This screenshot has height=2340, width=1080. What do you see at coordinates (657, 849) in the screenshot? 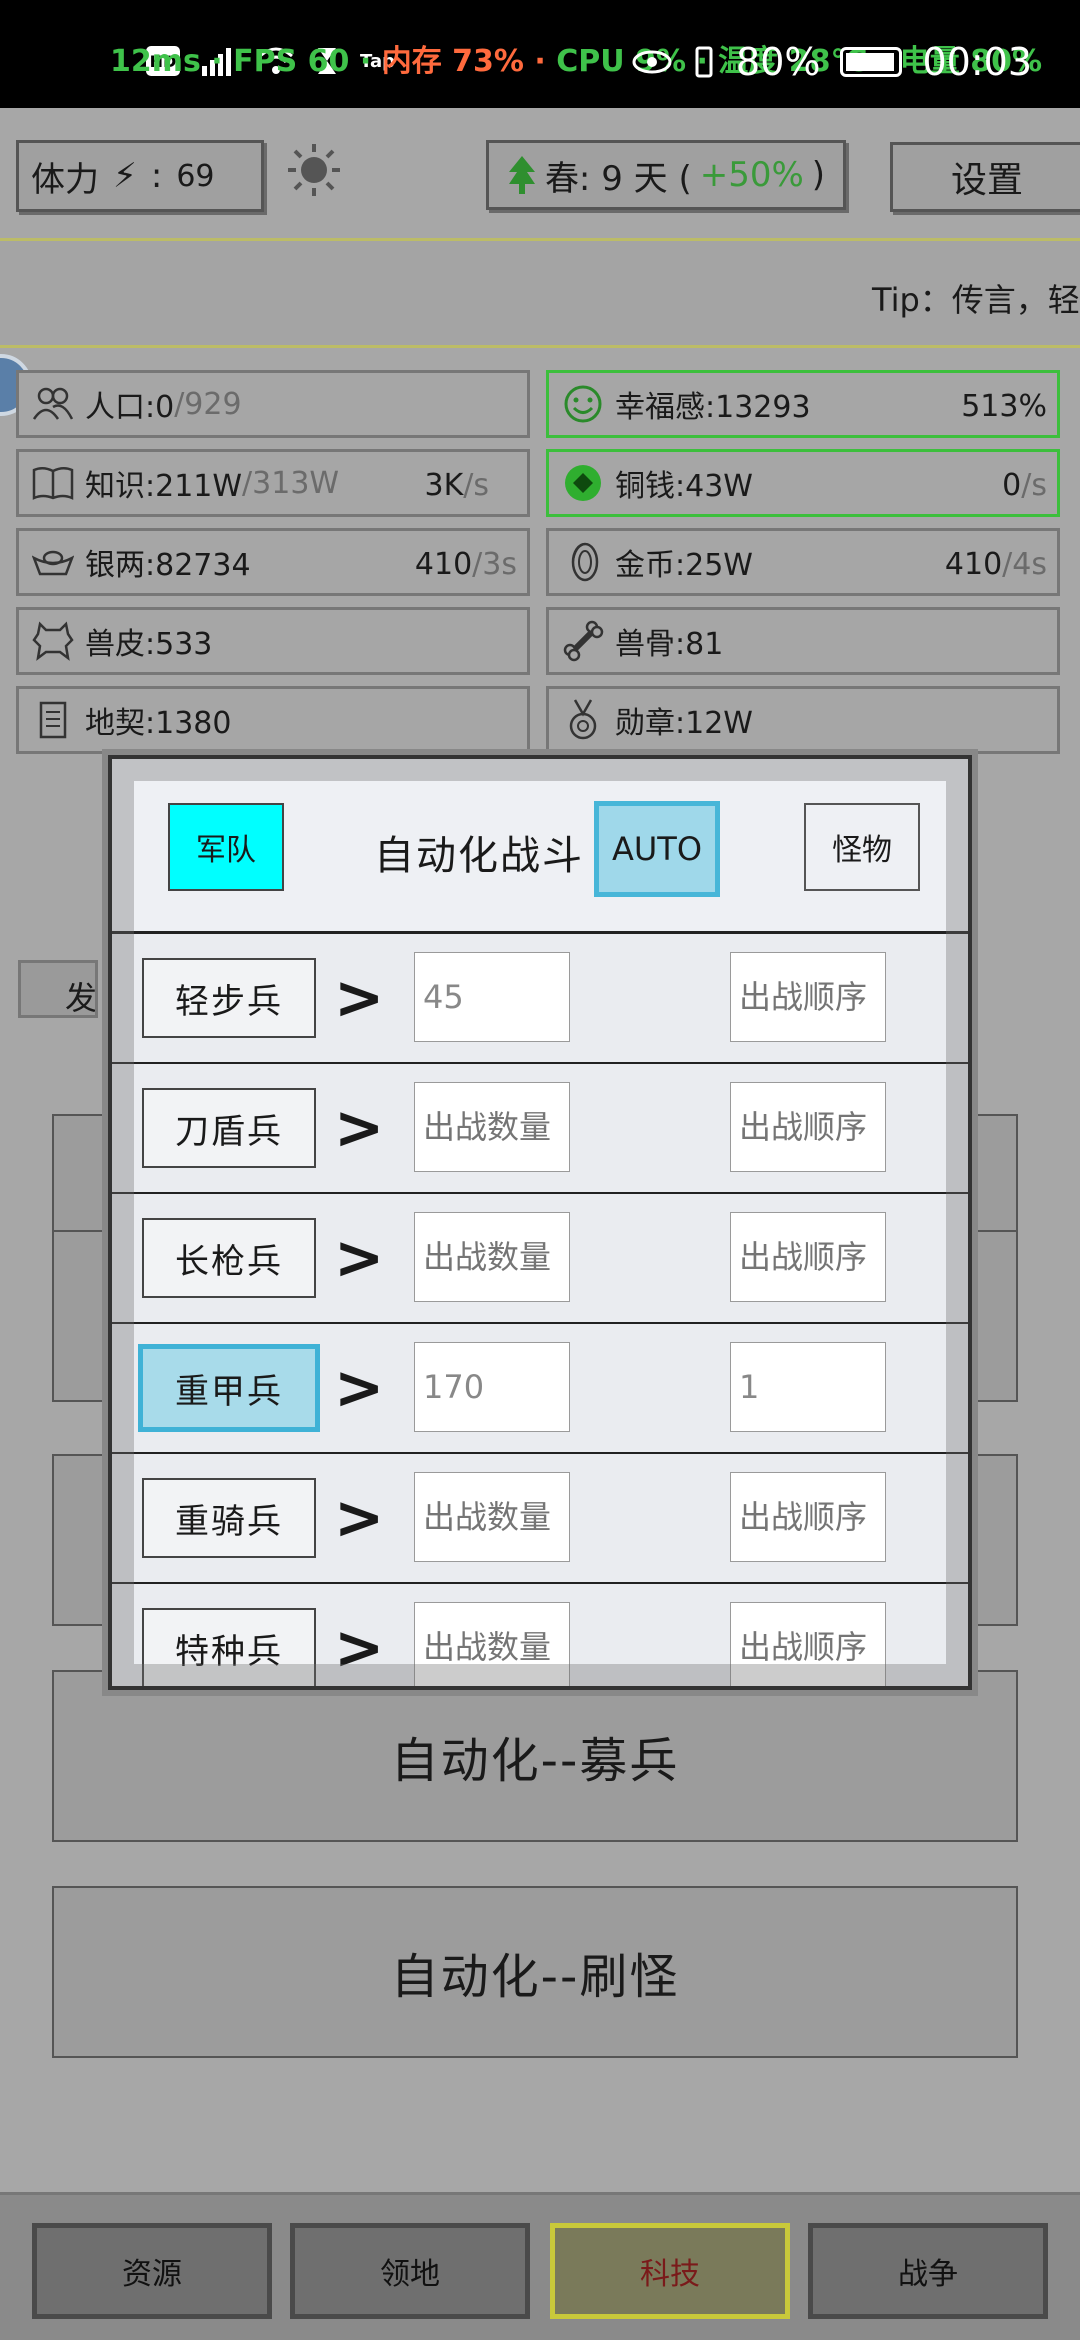
I see `auto-toggle-button: AUTO` at bounding box center [657, 849].